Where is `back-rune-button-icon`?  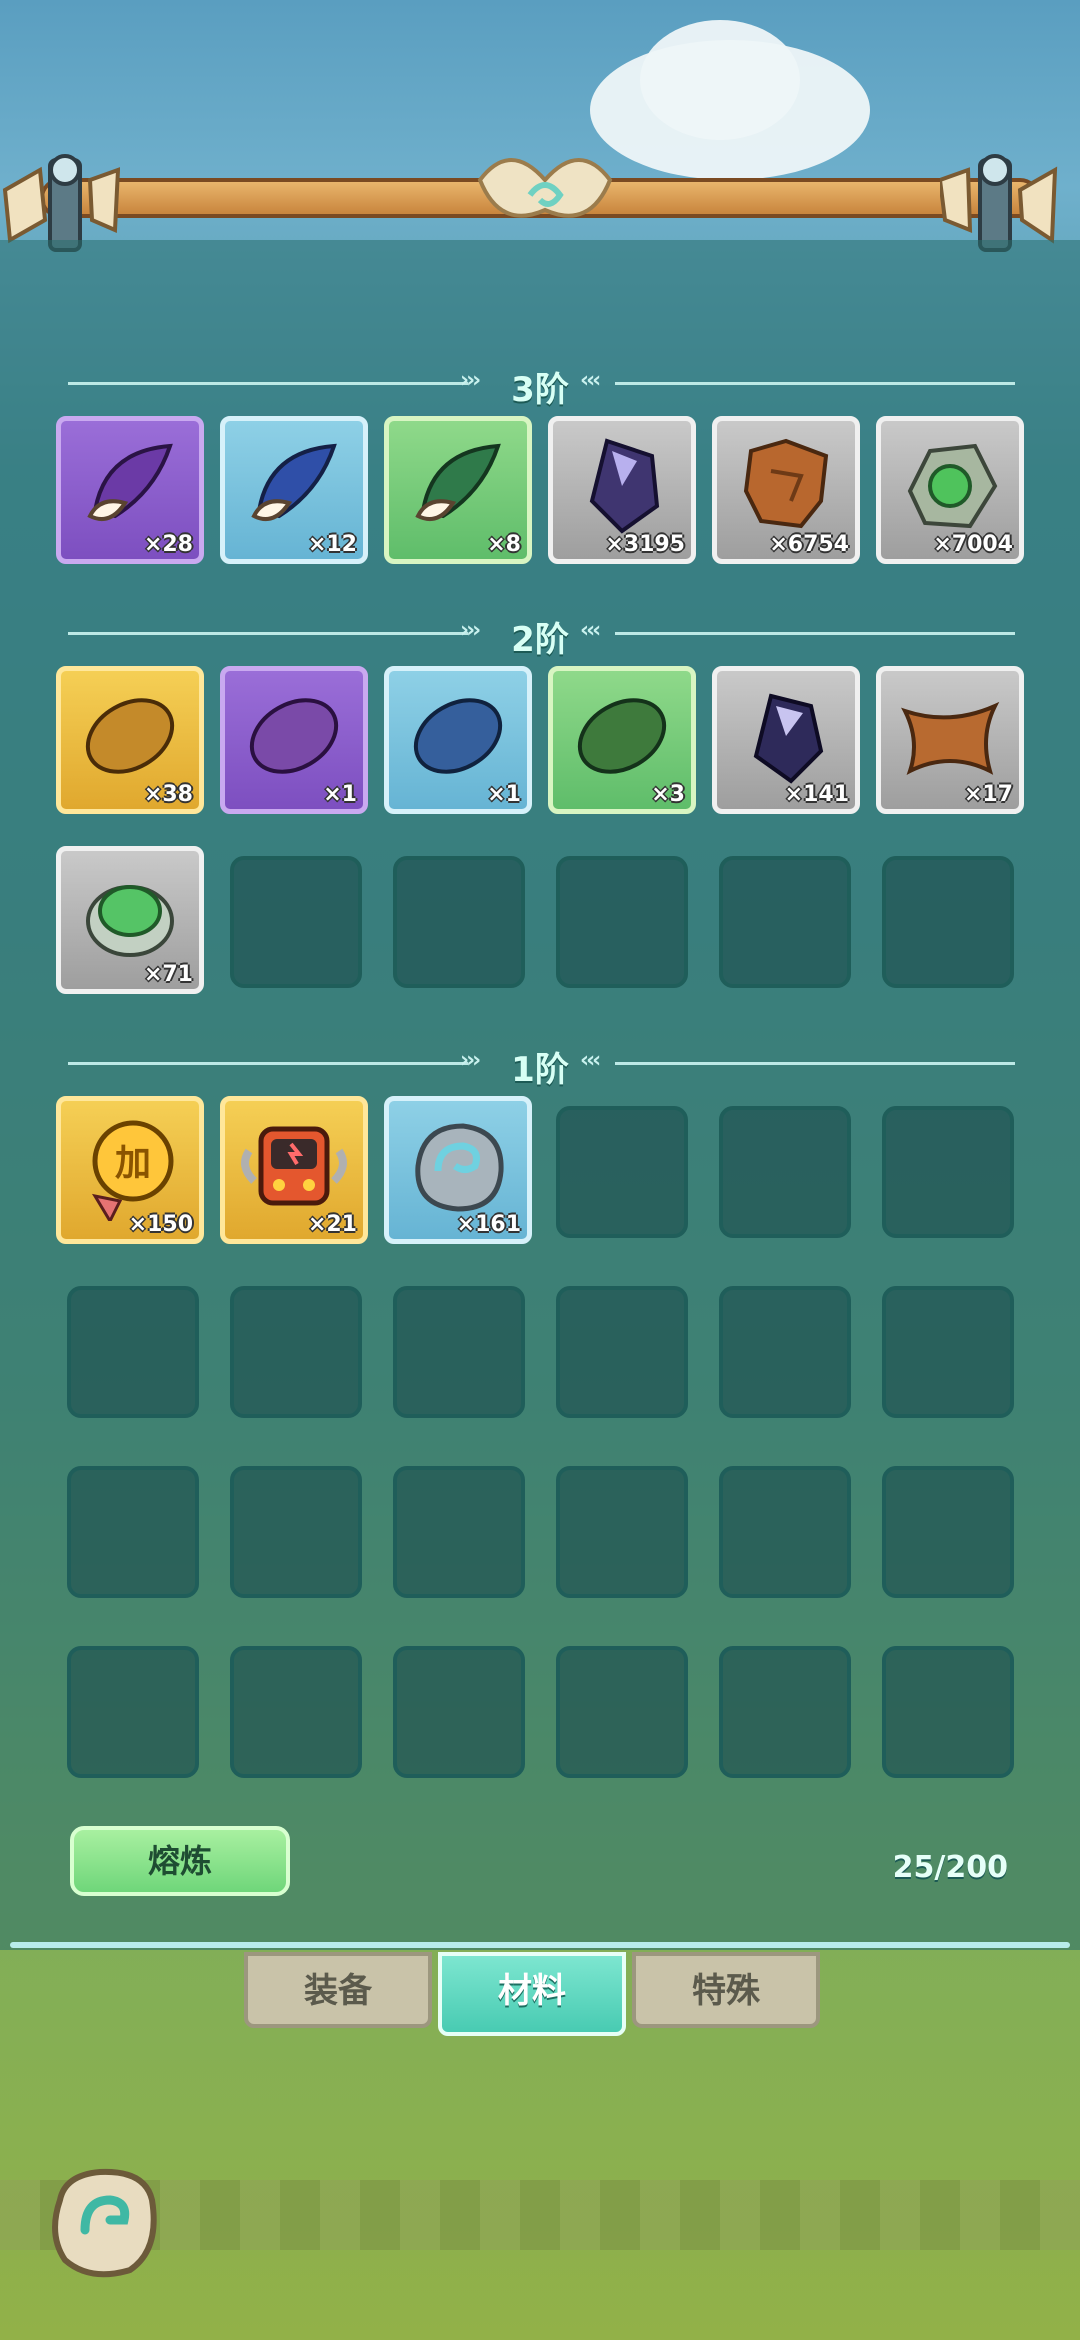 back-rune-button-icon is located at coordinates (105, 2225).